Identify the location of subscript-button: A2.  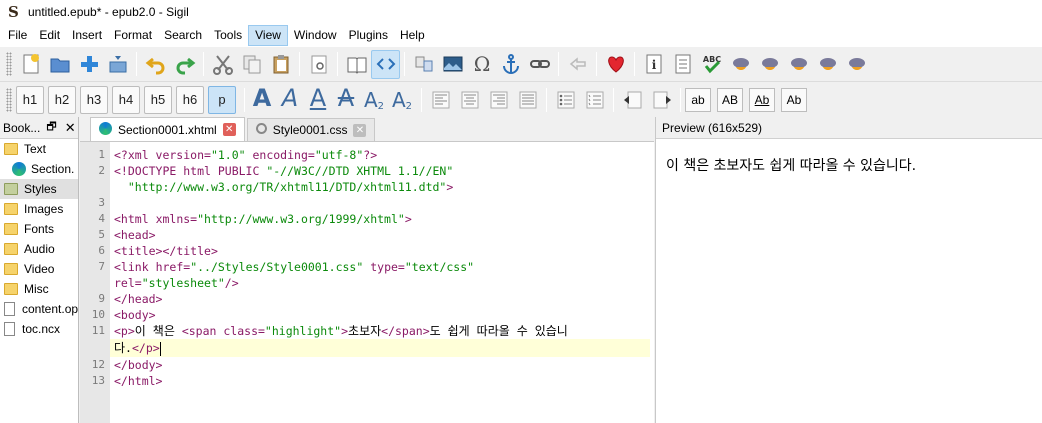
(374, 100).